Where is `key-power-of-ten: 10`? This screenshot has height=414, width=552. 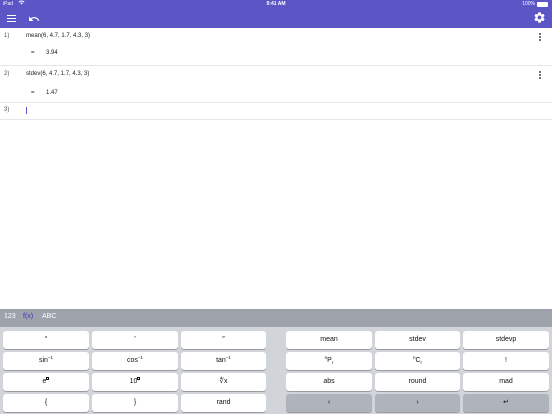 key-power-of-ten: 10 is located at coordinates (135, 382).